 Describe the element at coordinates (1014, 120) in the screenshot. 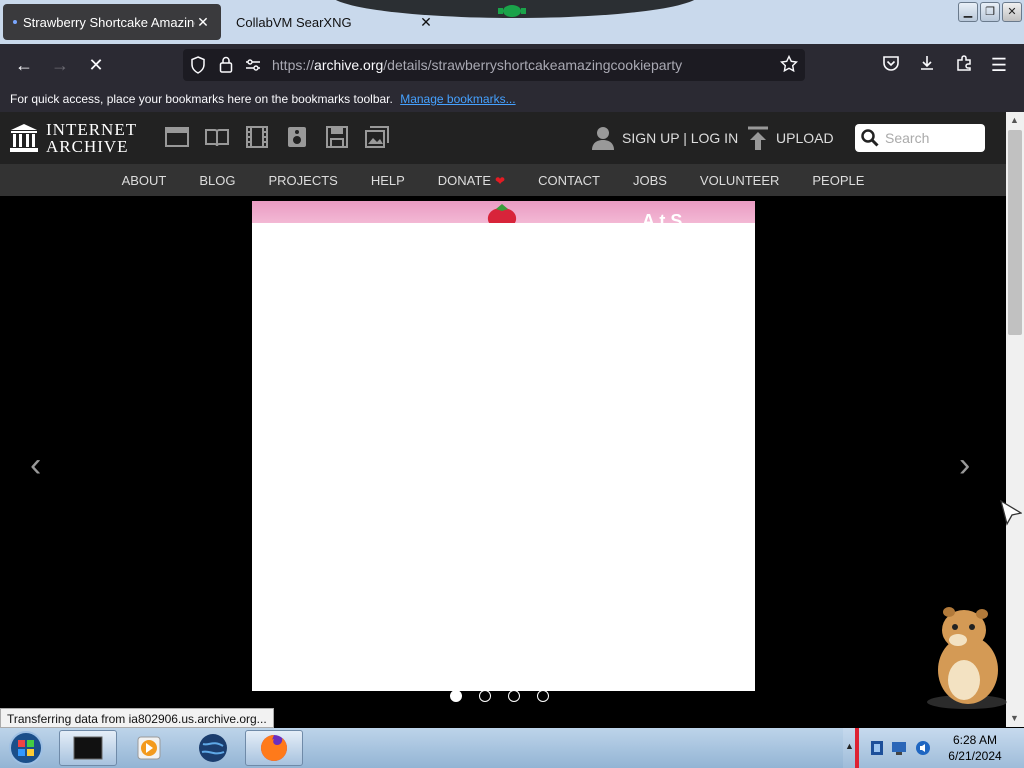

I see `scroll-up-icon: ▲` at that location.